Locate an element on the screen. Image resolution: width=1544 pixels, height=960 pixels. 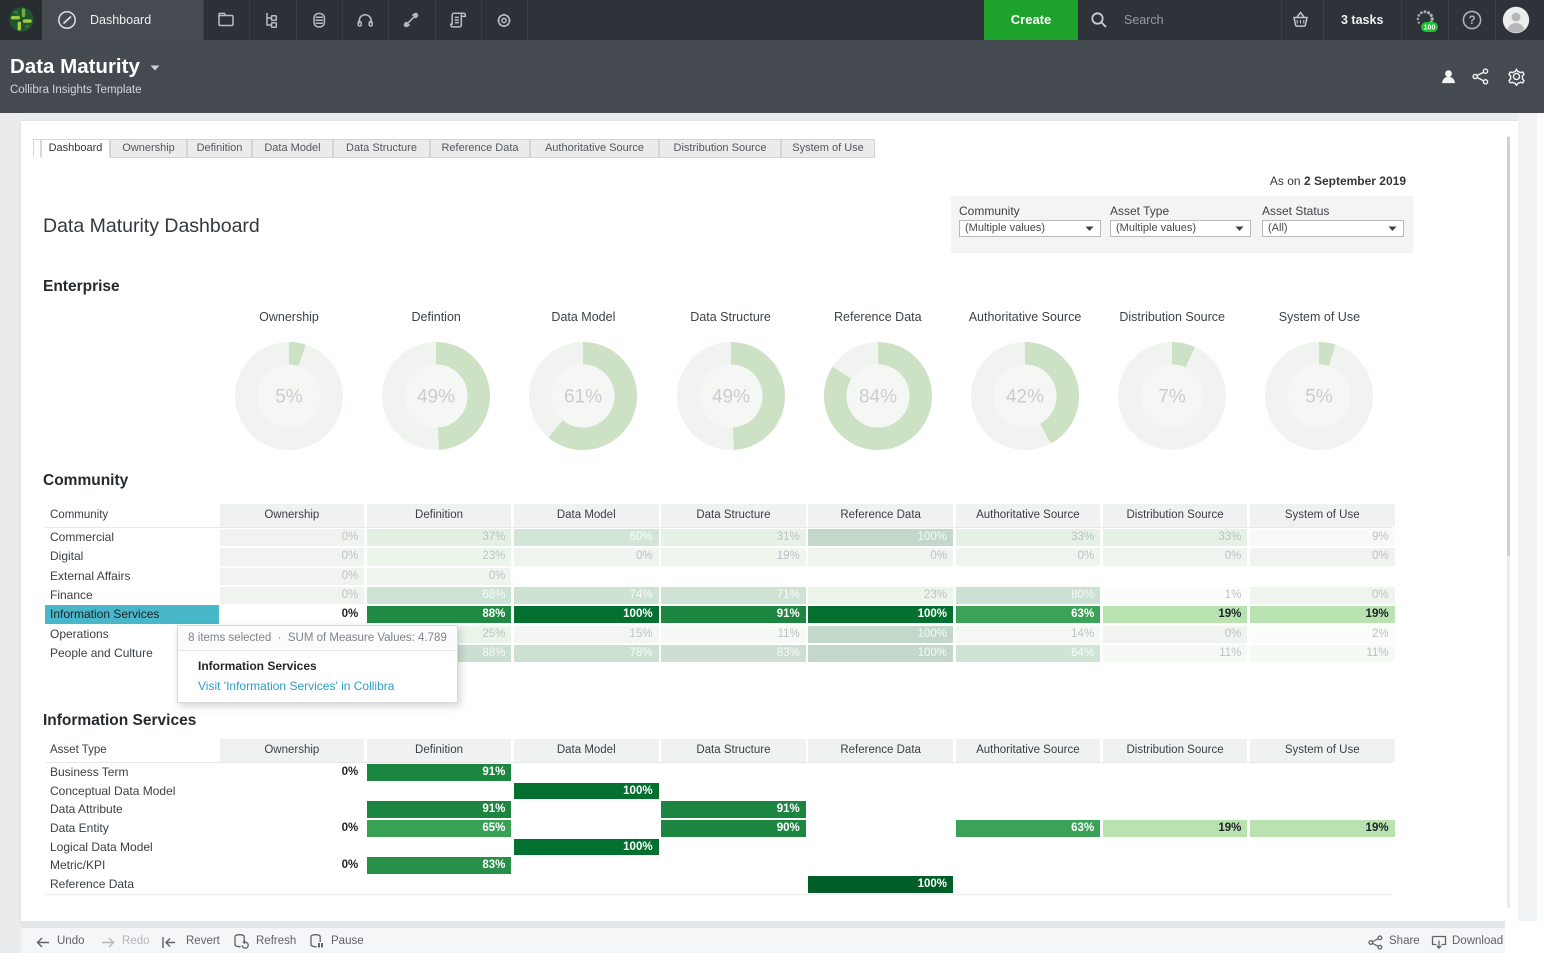
svg-text: 42% is located at coordinates (1025, 397).